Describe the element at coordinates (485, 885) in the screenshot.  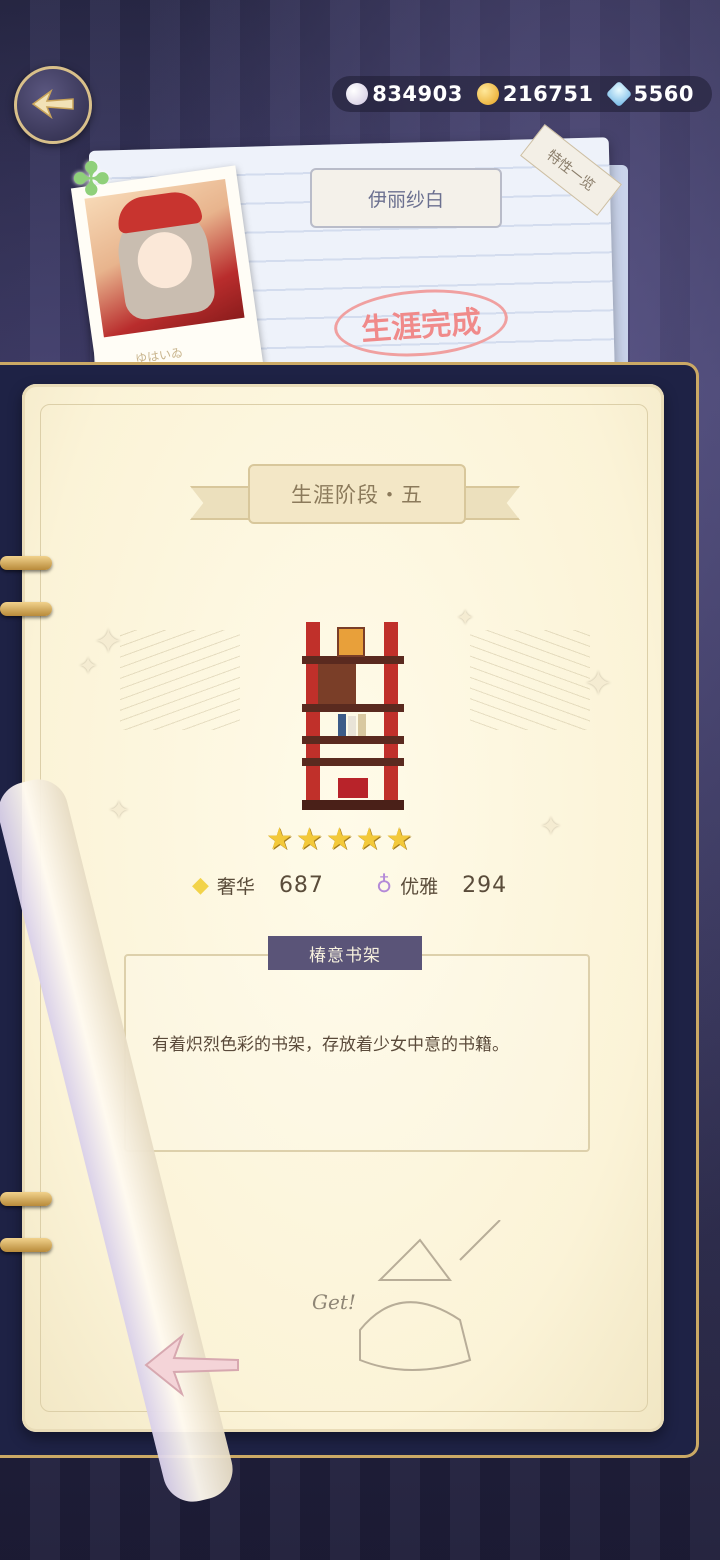
I see `attribute-value: 294` at that location.